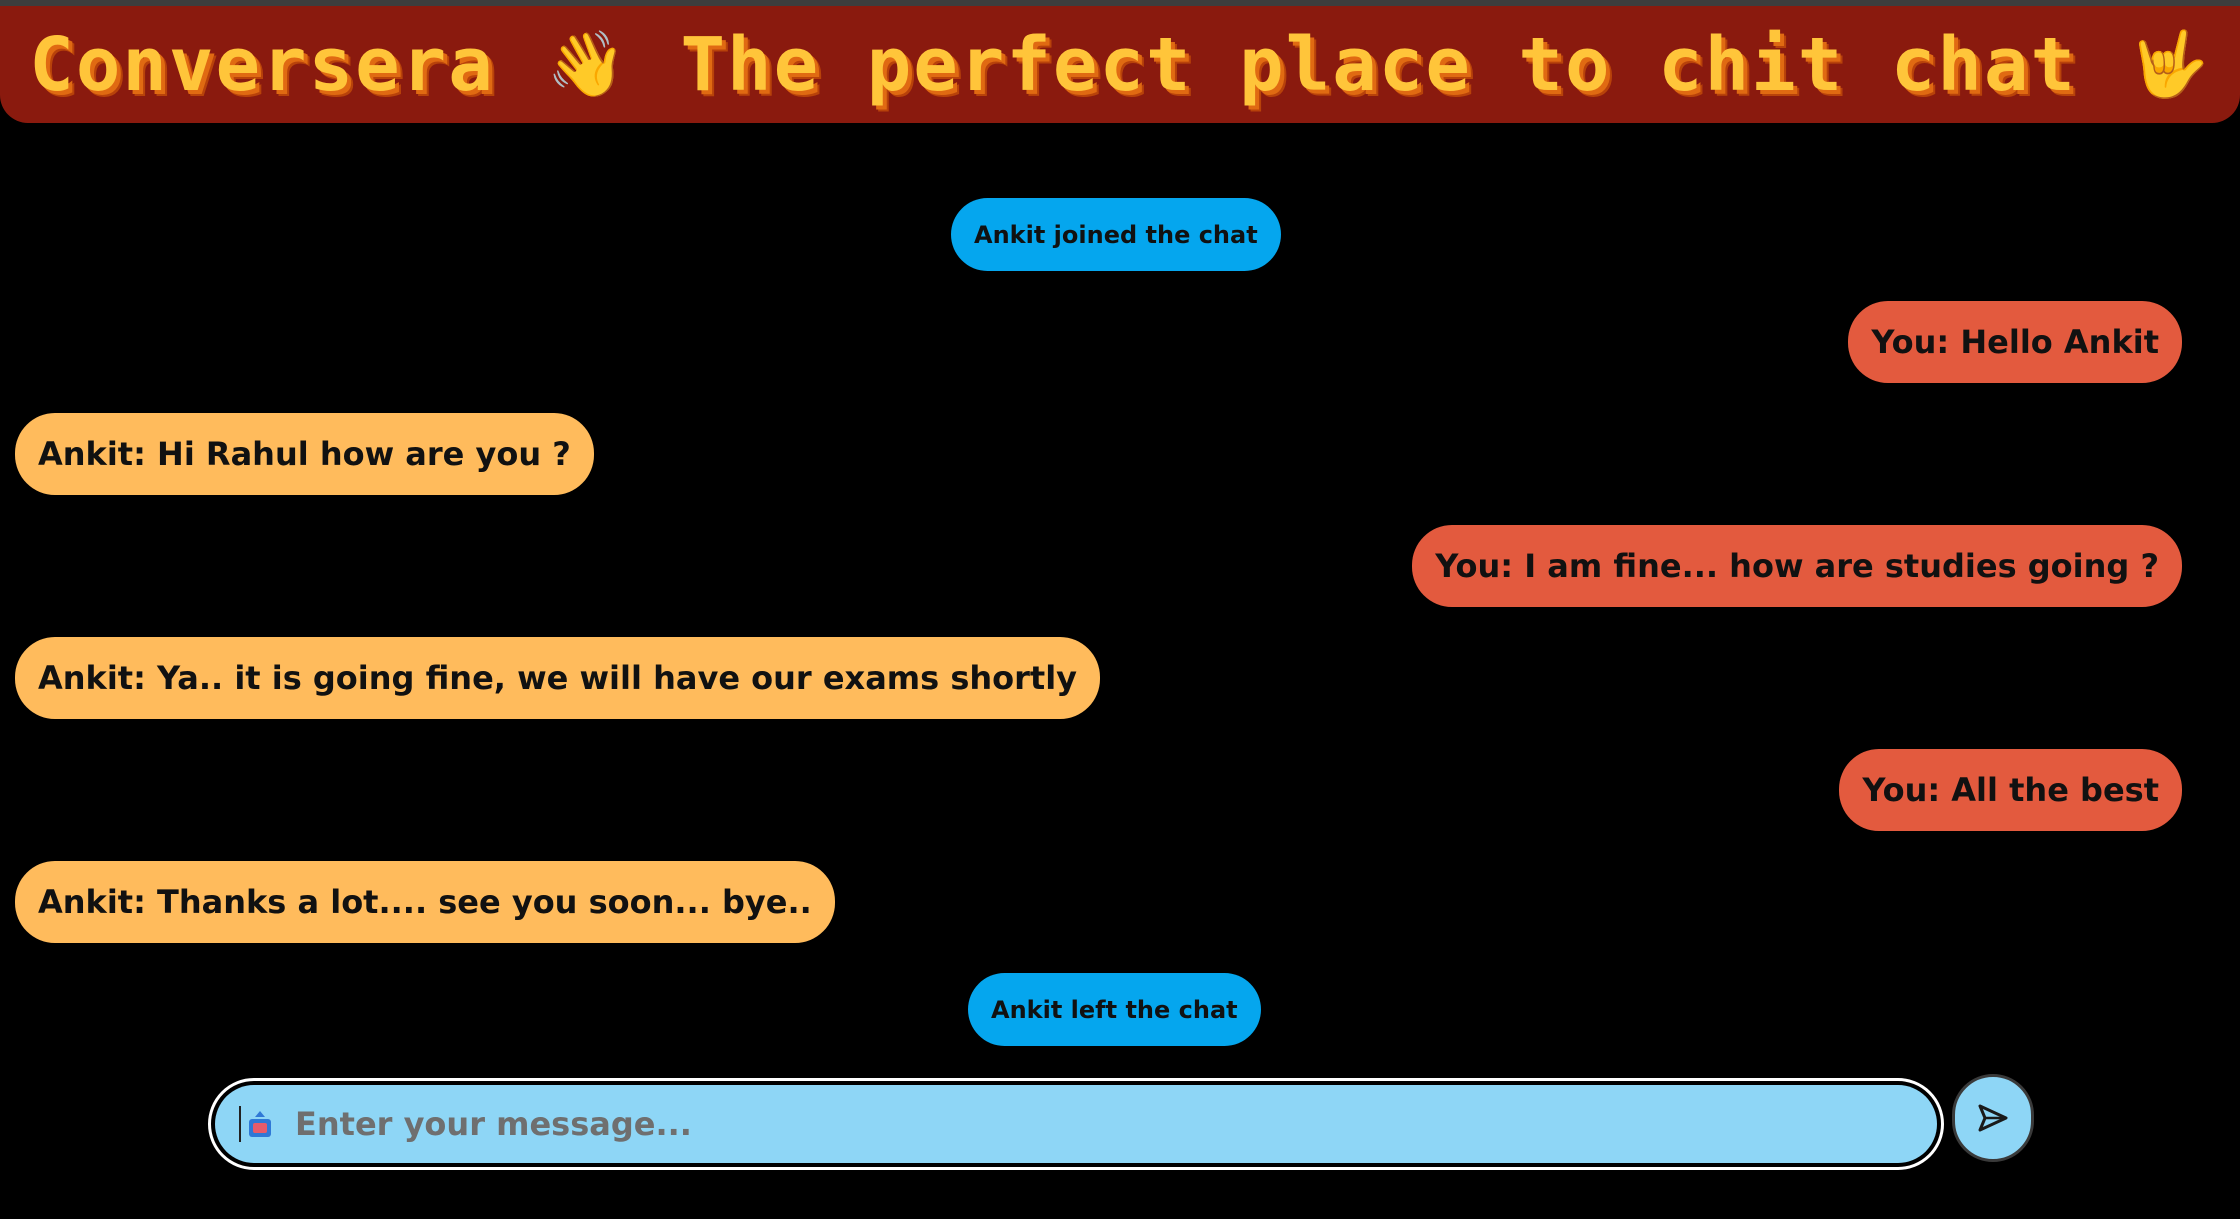 This screenshot has height=1219, width=2240. I want to click on outgoing-message: You: All the best, so click(2010, 790).